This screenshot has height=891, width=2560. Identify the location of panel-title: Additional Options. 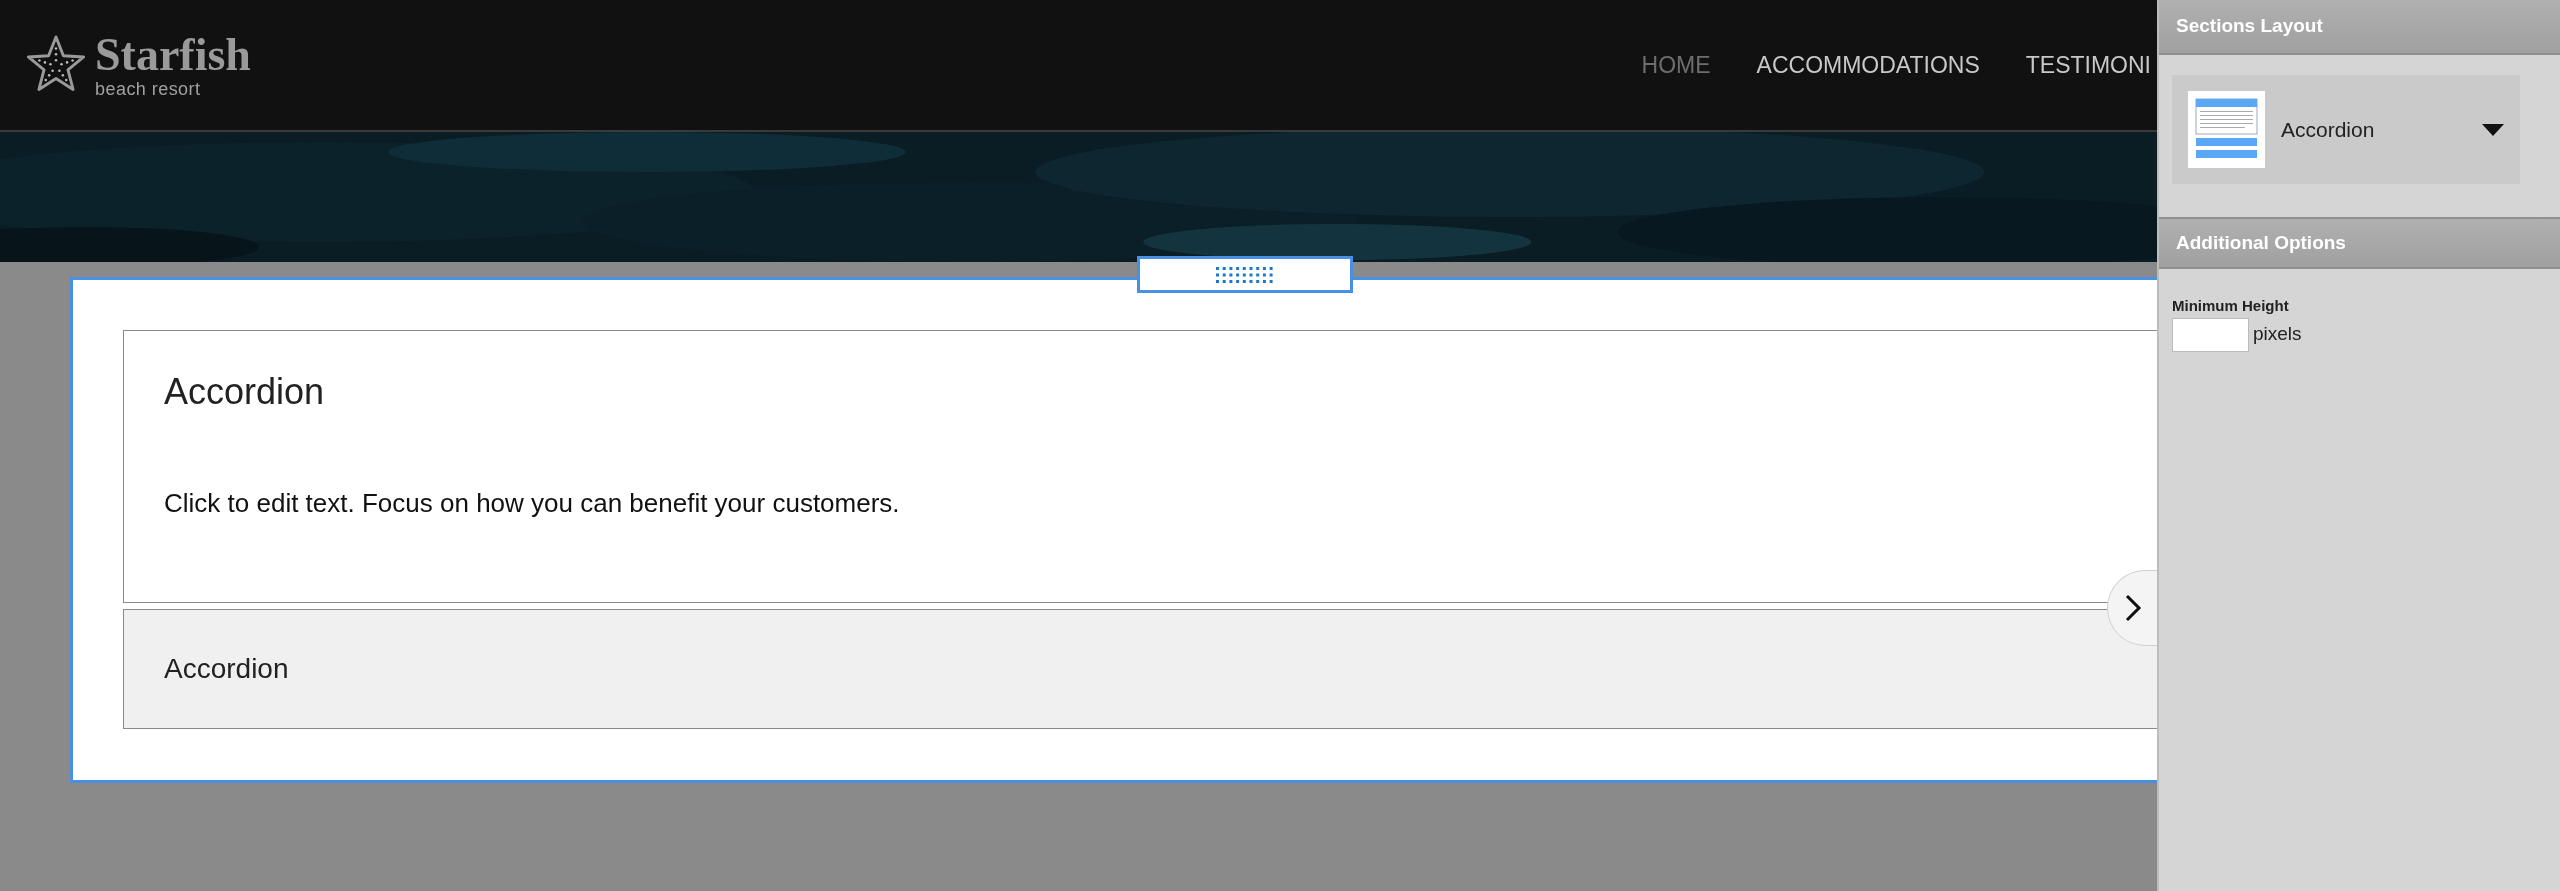
(2261, 242).